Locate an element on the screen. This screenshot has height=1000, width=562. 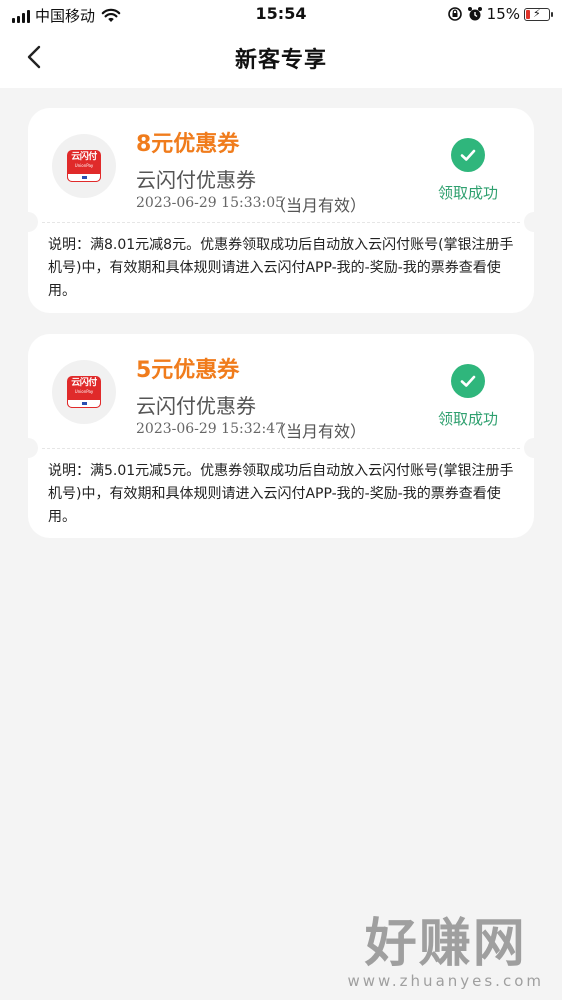
battery-icon: ⚡ is located at coordinates (538, 14).